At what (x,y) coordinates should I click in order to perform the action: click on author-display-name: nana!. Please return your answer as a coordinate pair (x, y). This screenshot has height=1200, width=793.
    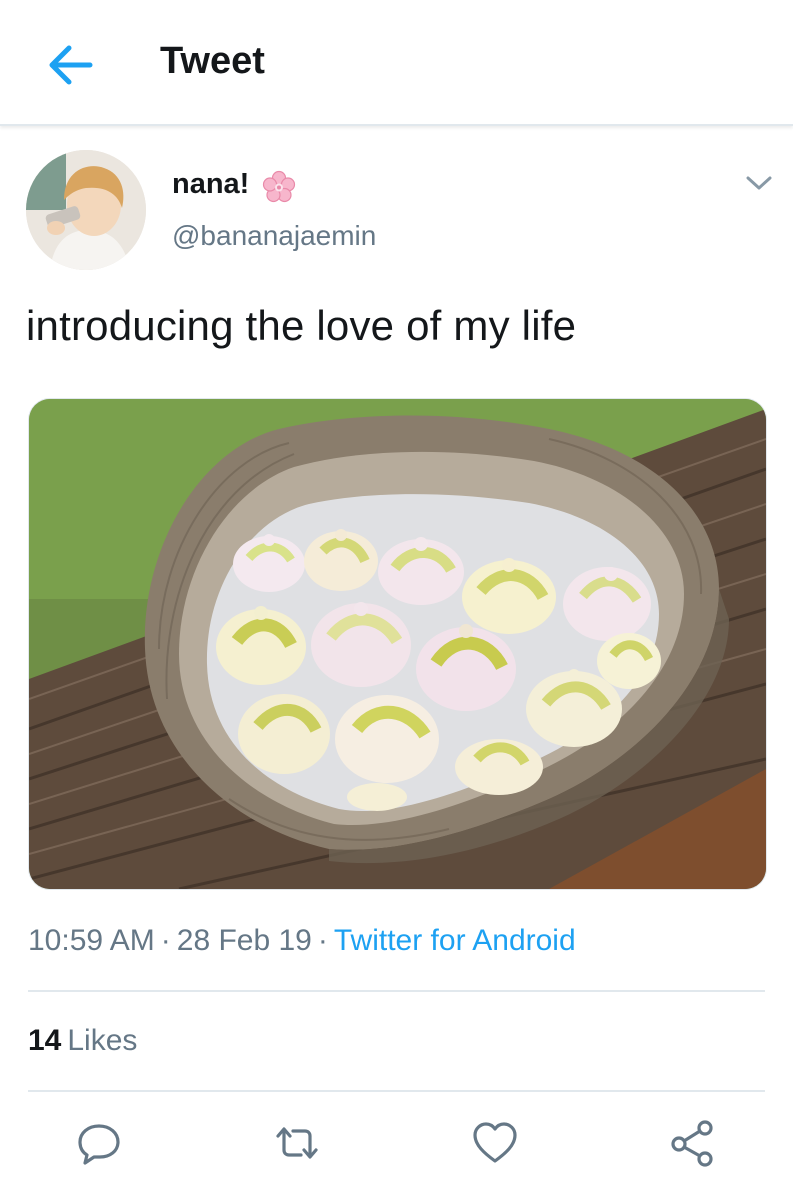
    Looking at the image, I should click on (210, 184).